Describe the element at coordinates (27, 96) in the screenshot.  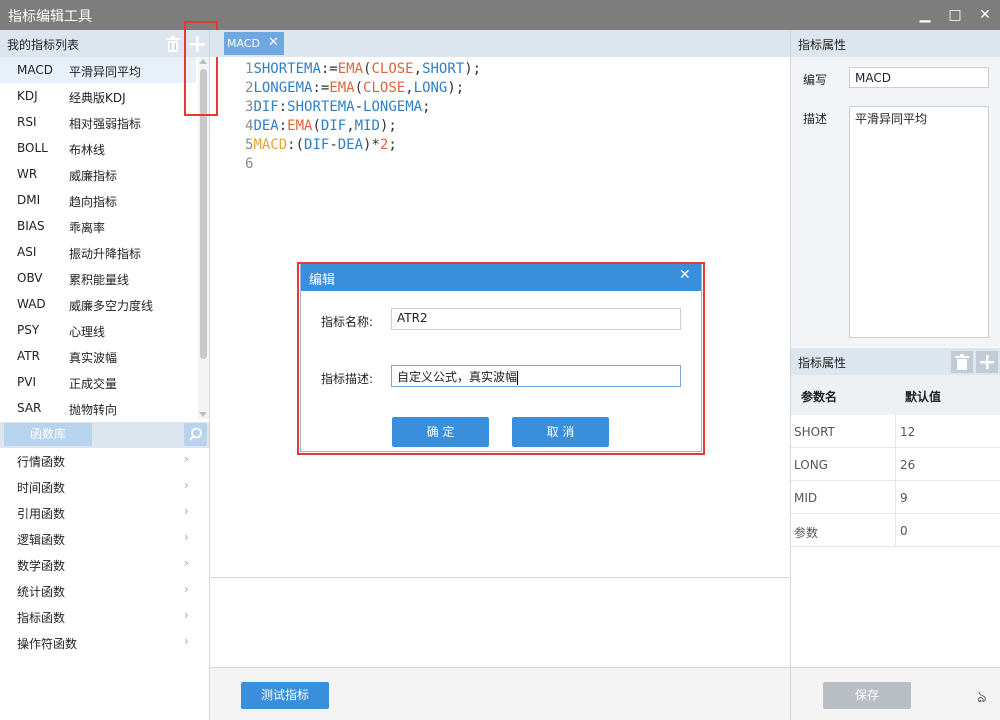
I see `indicator-code: KDJ` at that location.